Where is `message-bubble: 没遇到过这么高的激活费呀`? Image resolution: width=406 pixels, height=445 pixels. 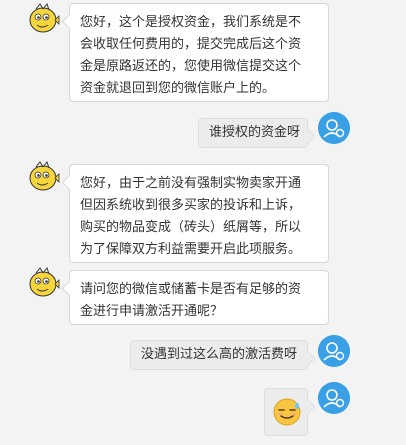
message-bubble: 没遇到过这么高的激活费呀 is located at coordinates (219, 355).